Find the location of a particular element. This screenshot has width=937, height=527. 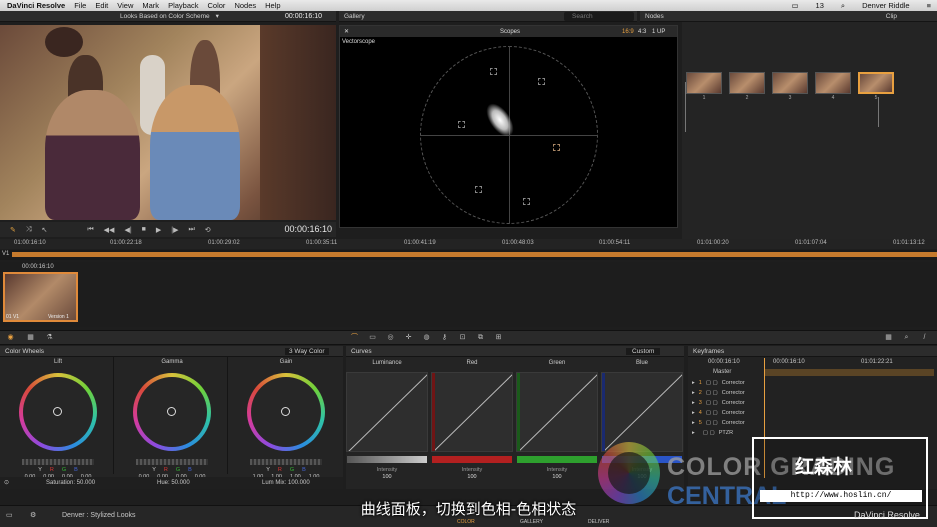

menu-playback: Playback is located at coordinates (183, 5).